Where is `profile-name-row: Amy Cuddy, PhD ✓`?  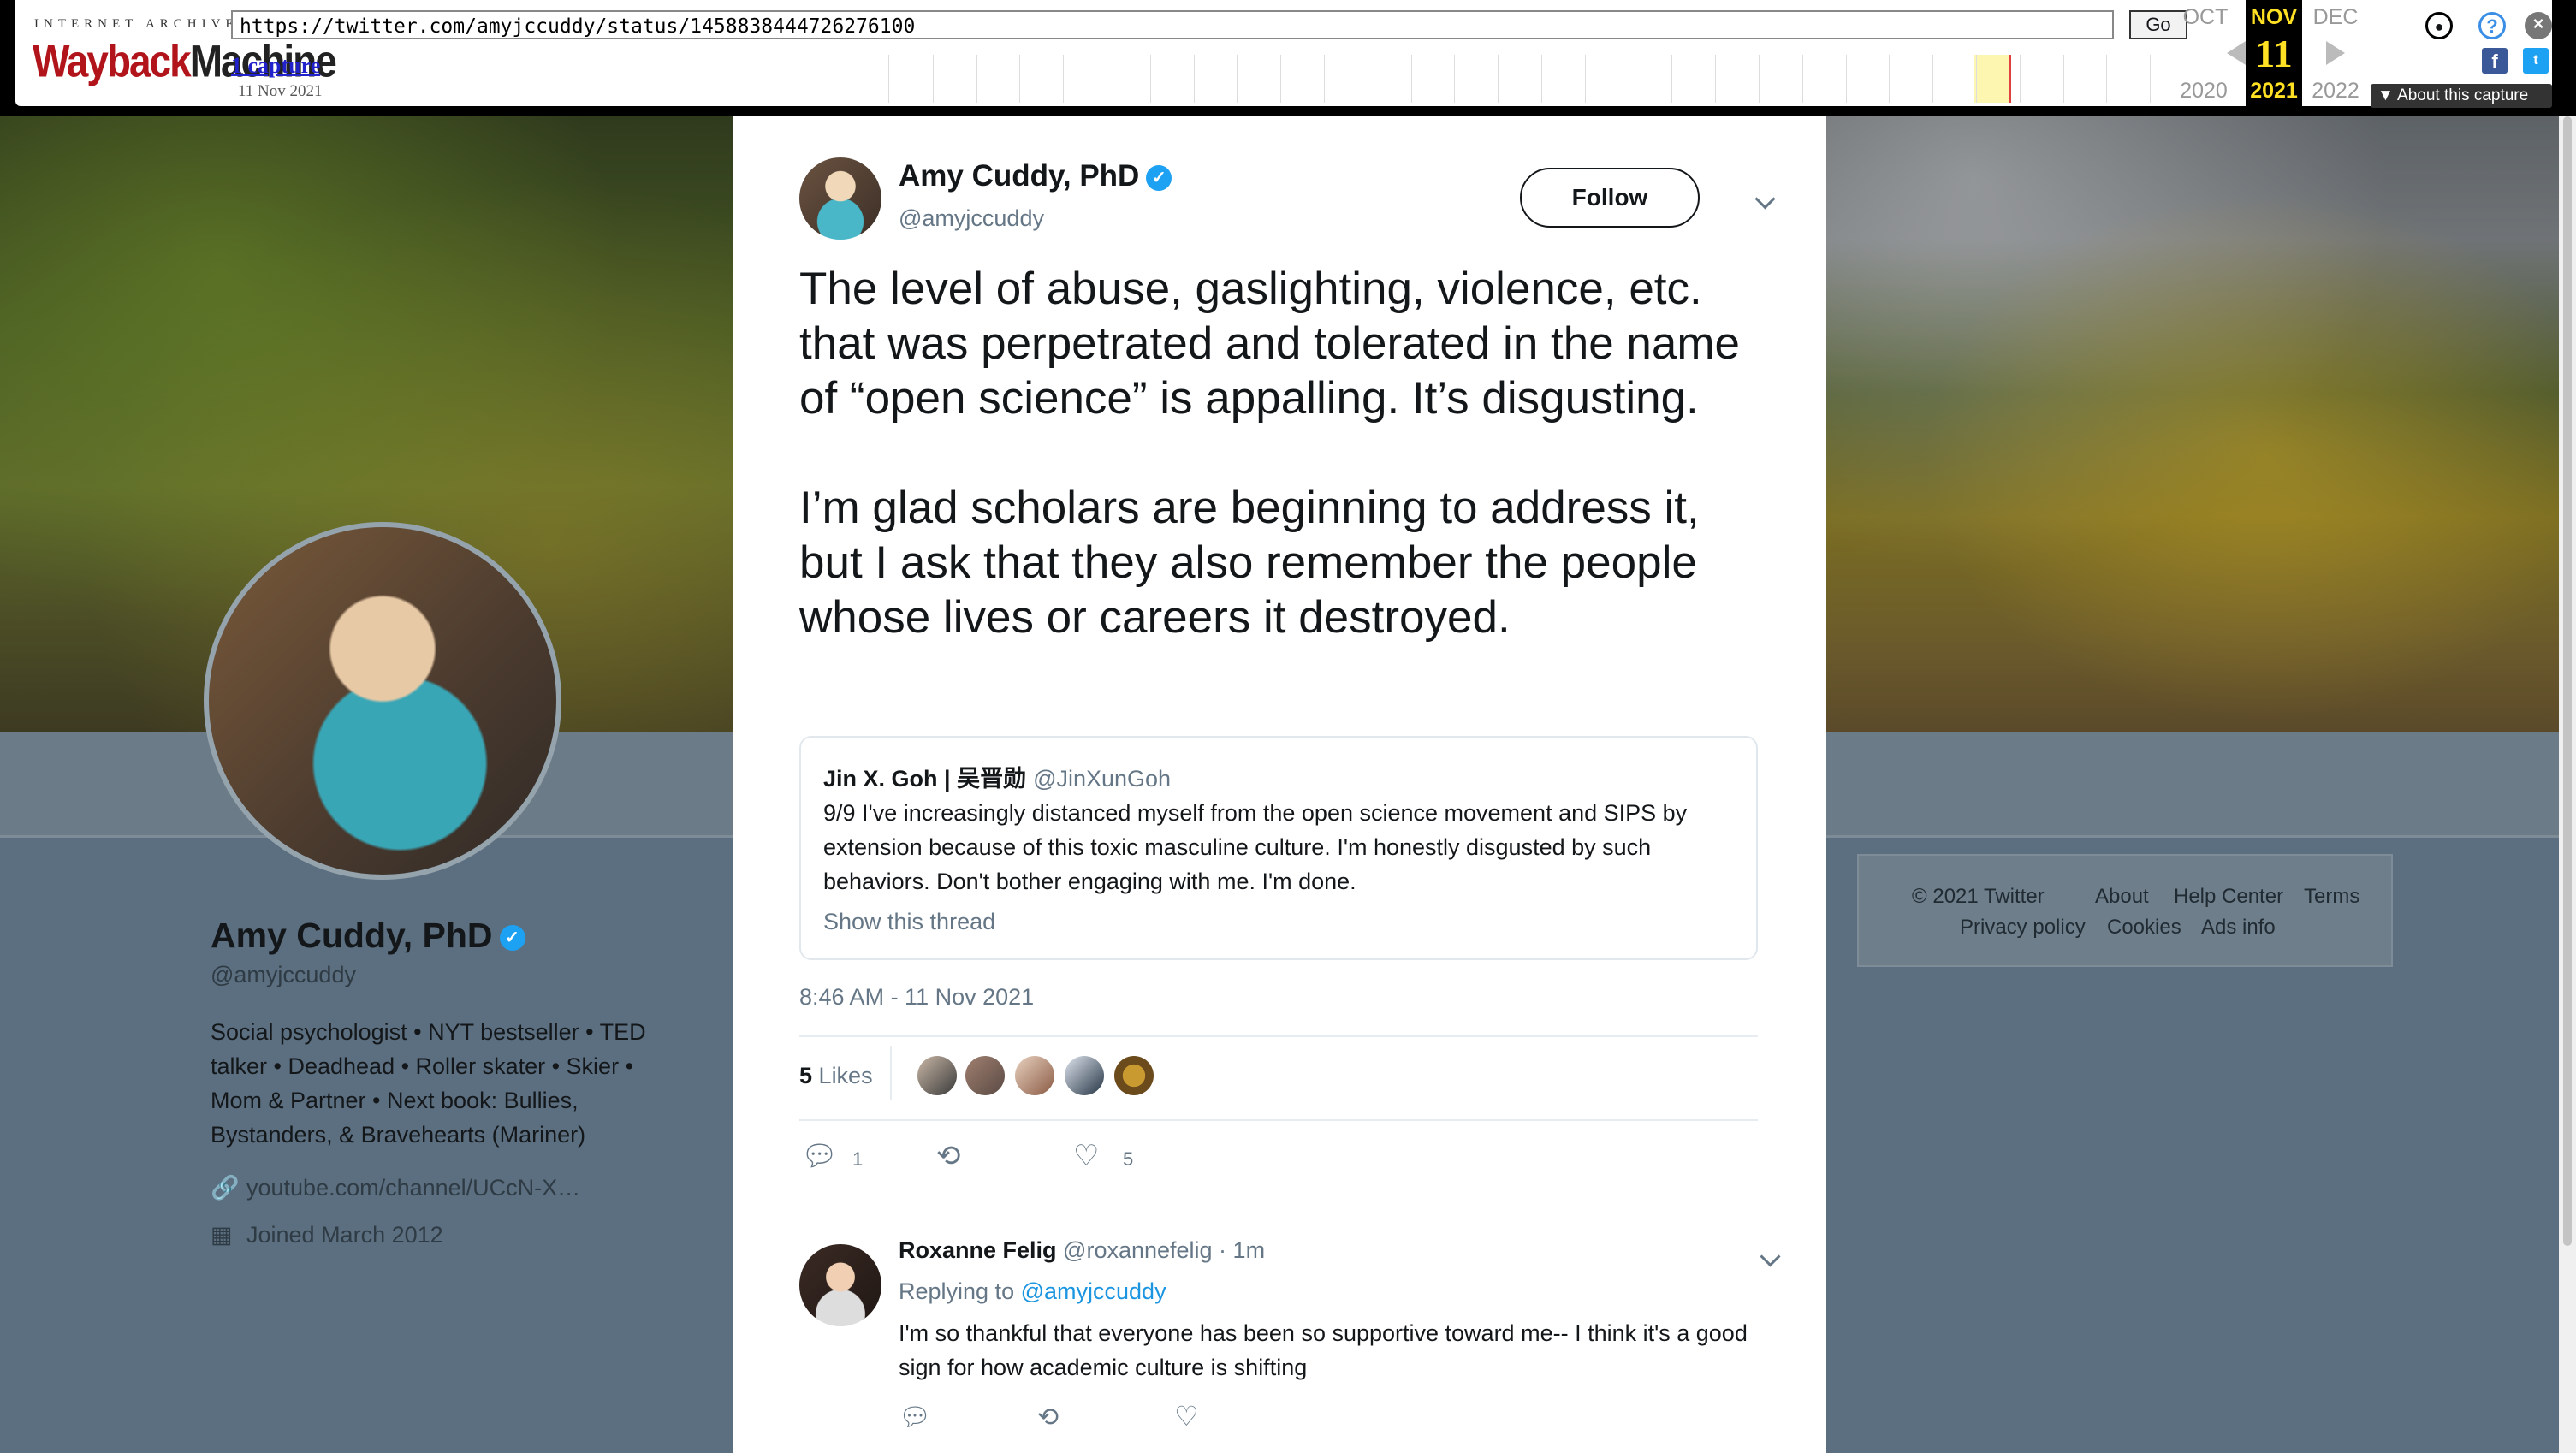
profile-name-row: Amy Cuddy, PhD ✓ is located at coordinates (368, 936).